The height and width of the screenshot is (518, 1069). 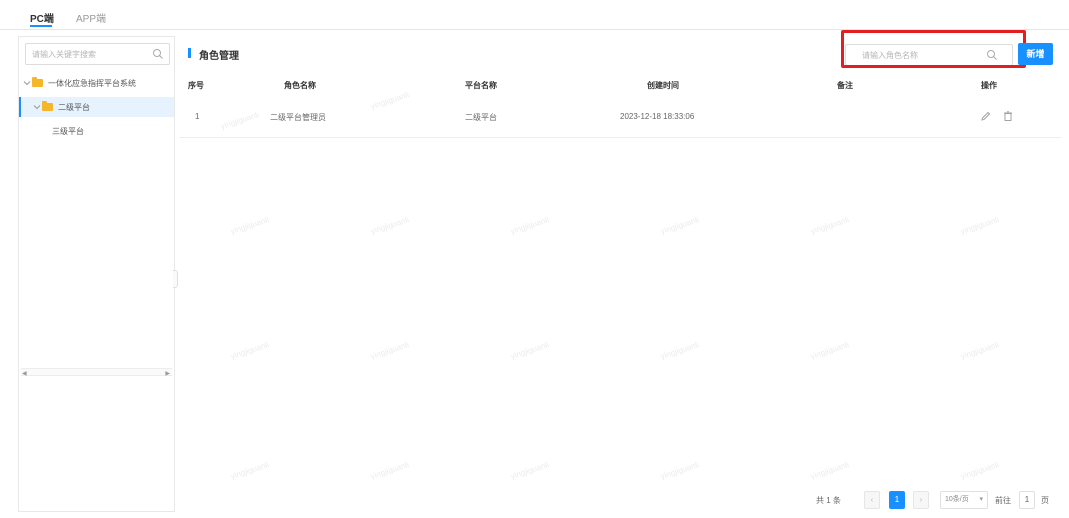 I want to click on sidebar-collapse-handle, so click(x=175, y=279).